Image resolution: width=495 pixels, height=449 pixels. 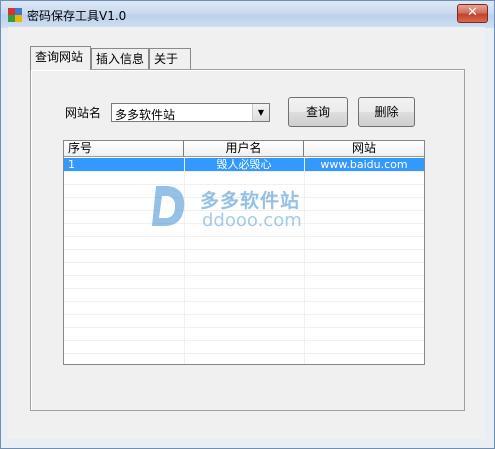 I want to click on column-header-label: 网站, so click(x=363, y=148).